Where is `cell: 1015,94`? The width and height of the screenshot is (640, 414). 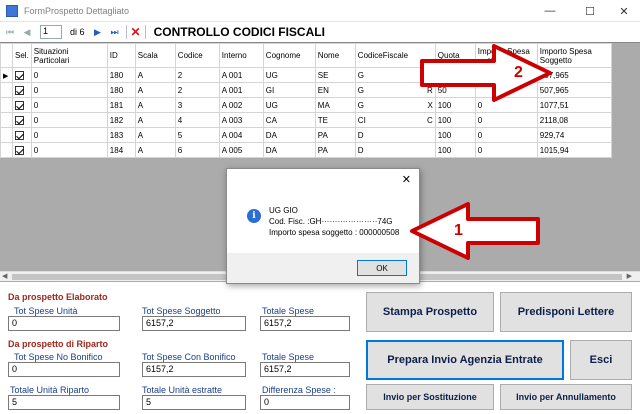
cell: 1015,94 is located at coordinates (574, 150).